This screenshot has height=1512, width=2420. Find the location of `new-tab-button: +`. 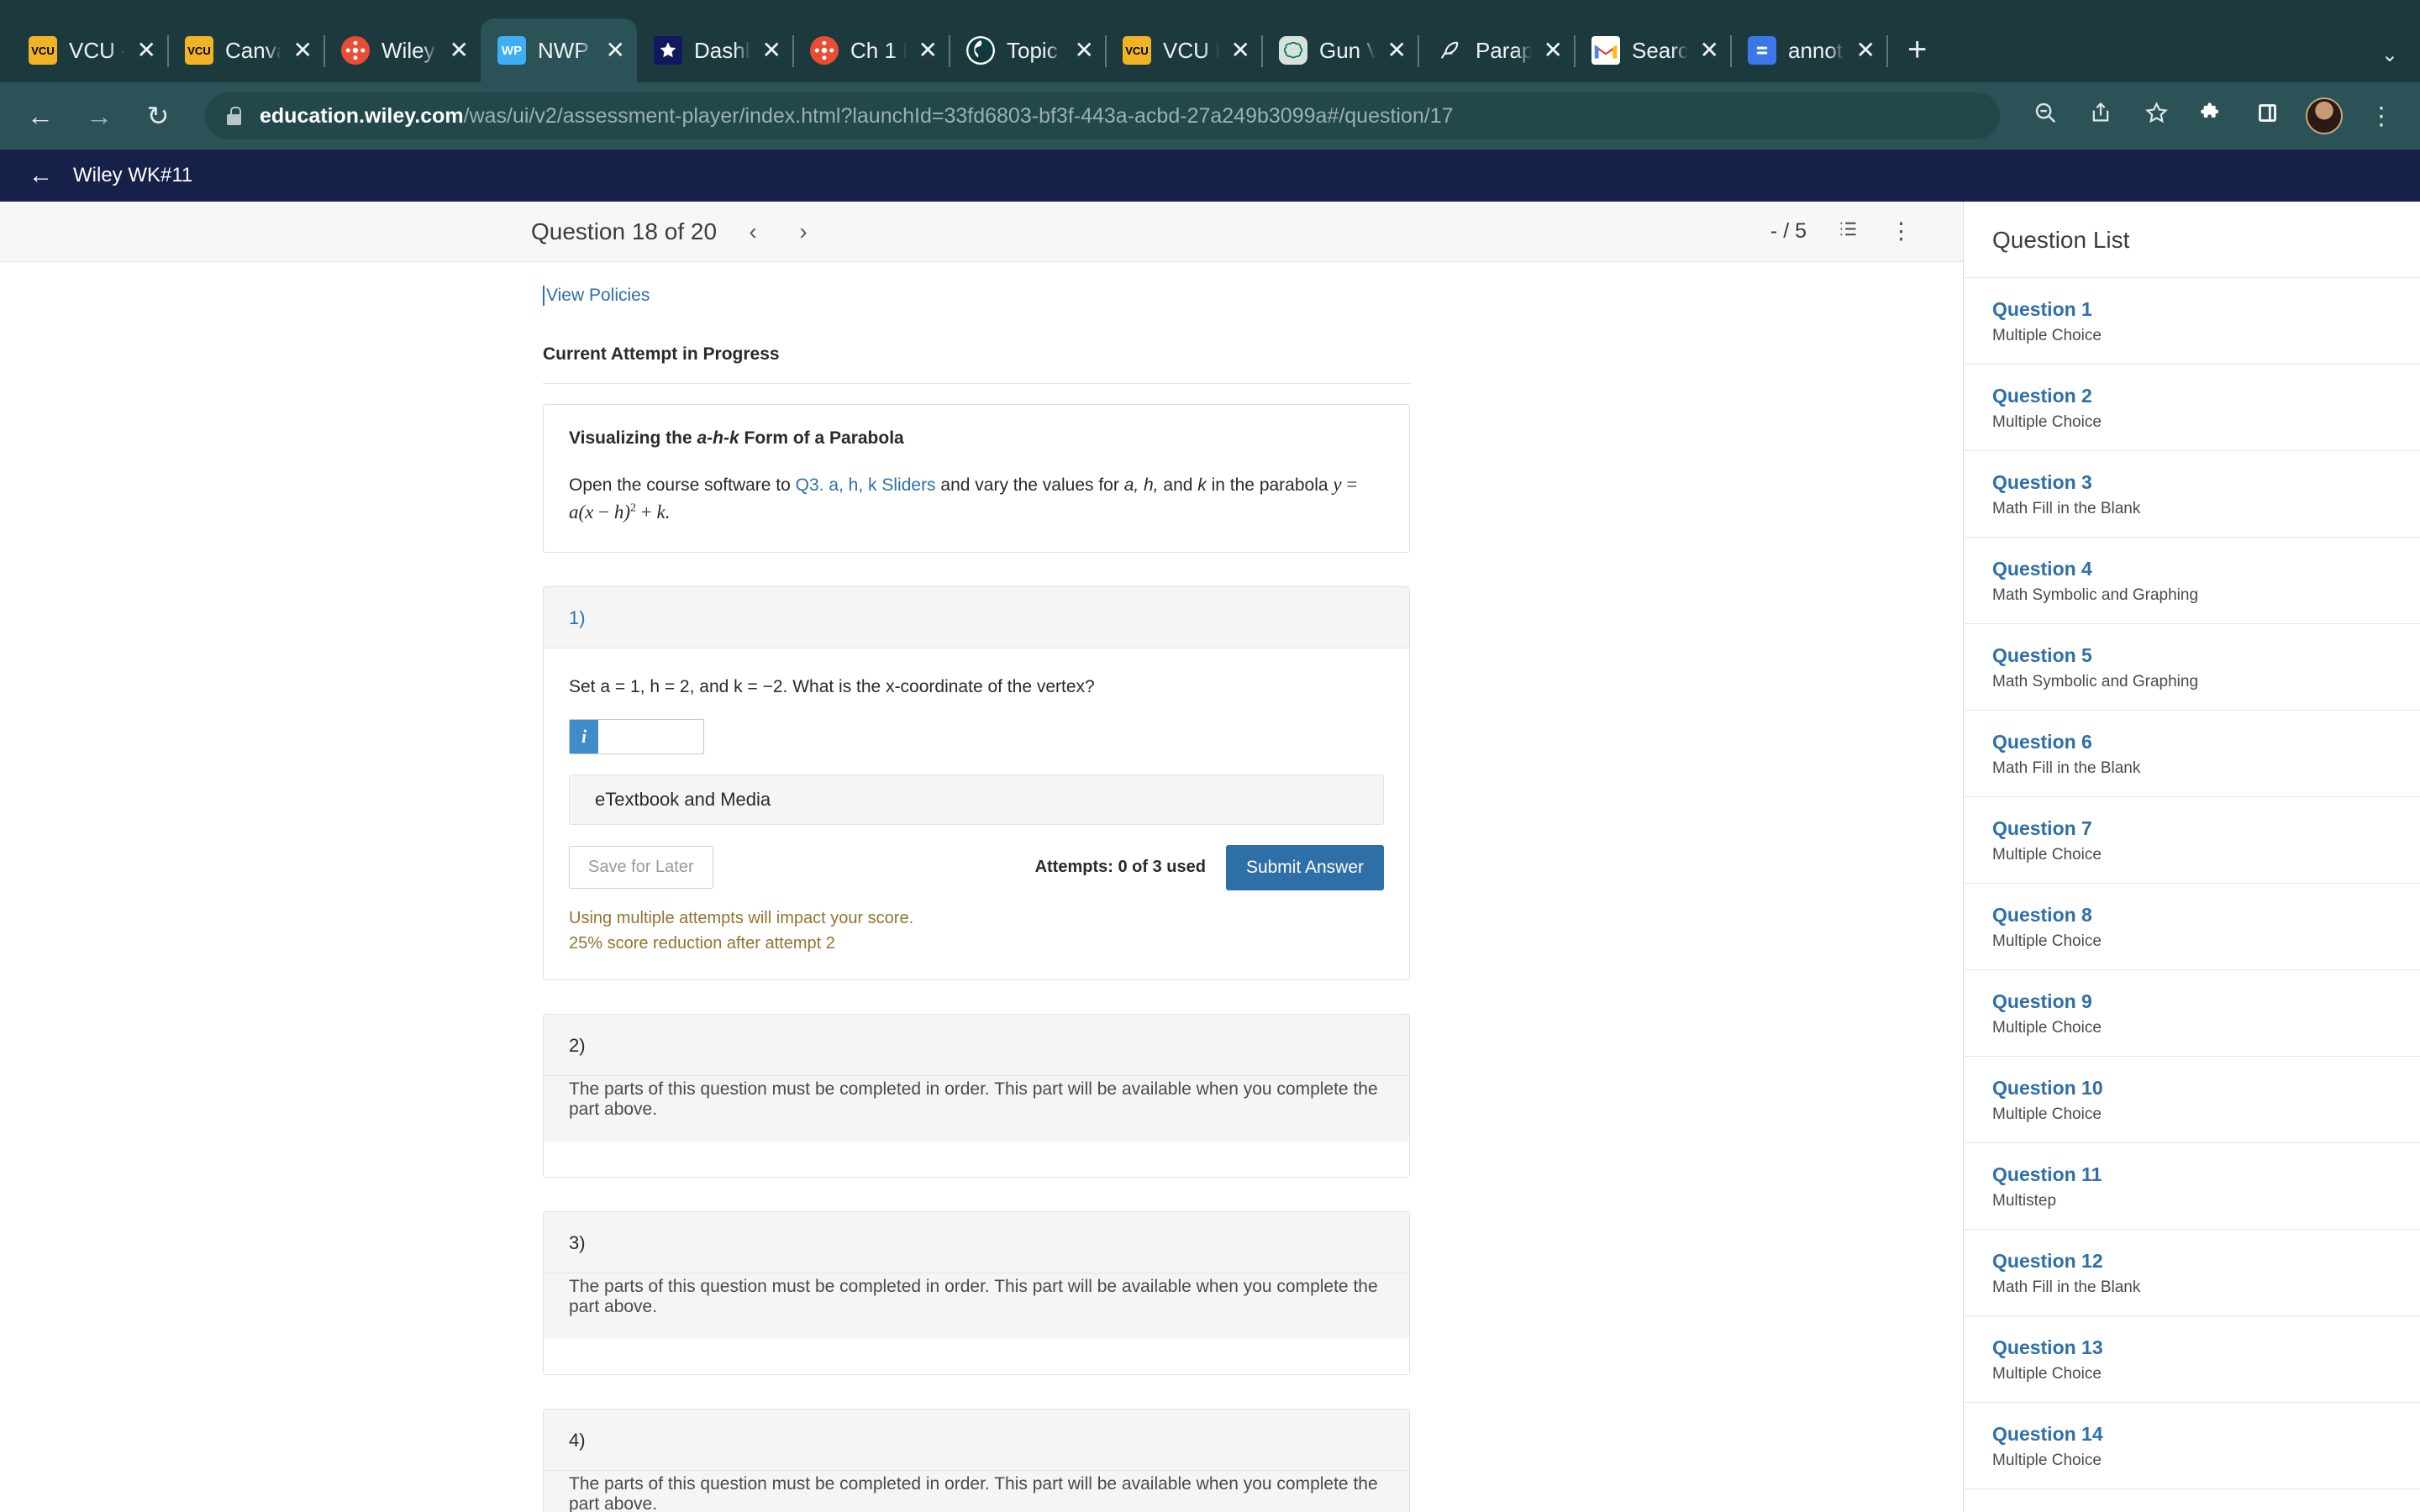

new-tab-button: + is located at coordinates (1917, 50).